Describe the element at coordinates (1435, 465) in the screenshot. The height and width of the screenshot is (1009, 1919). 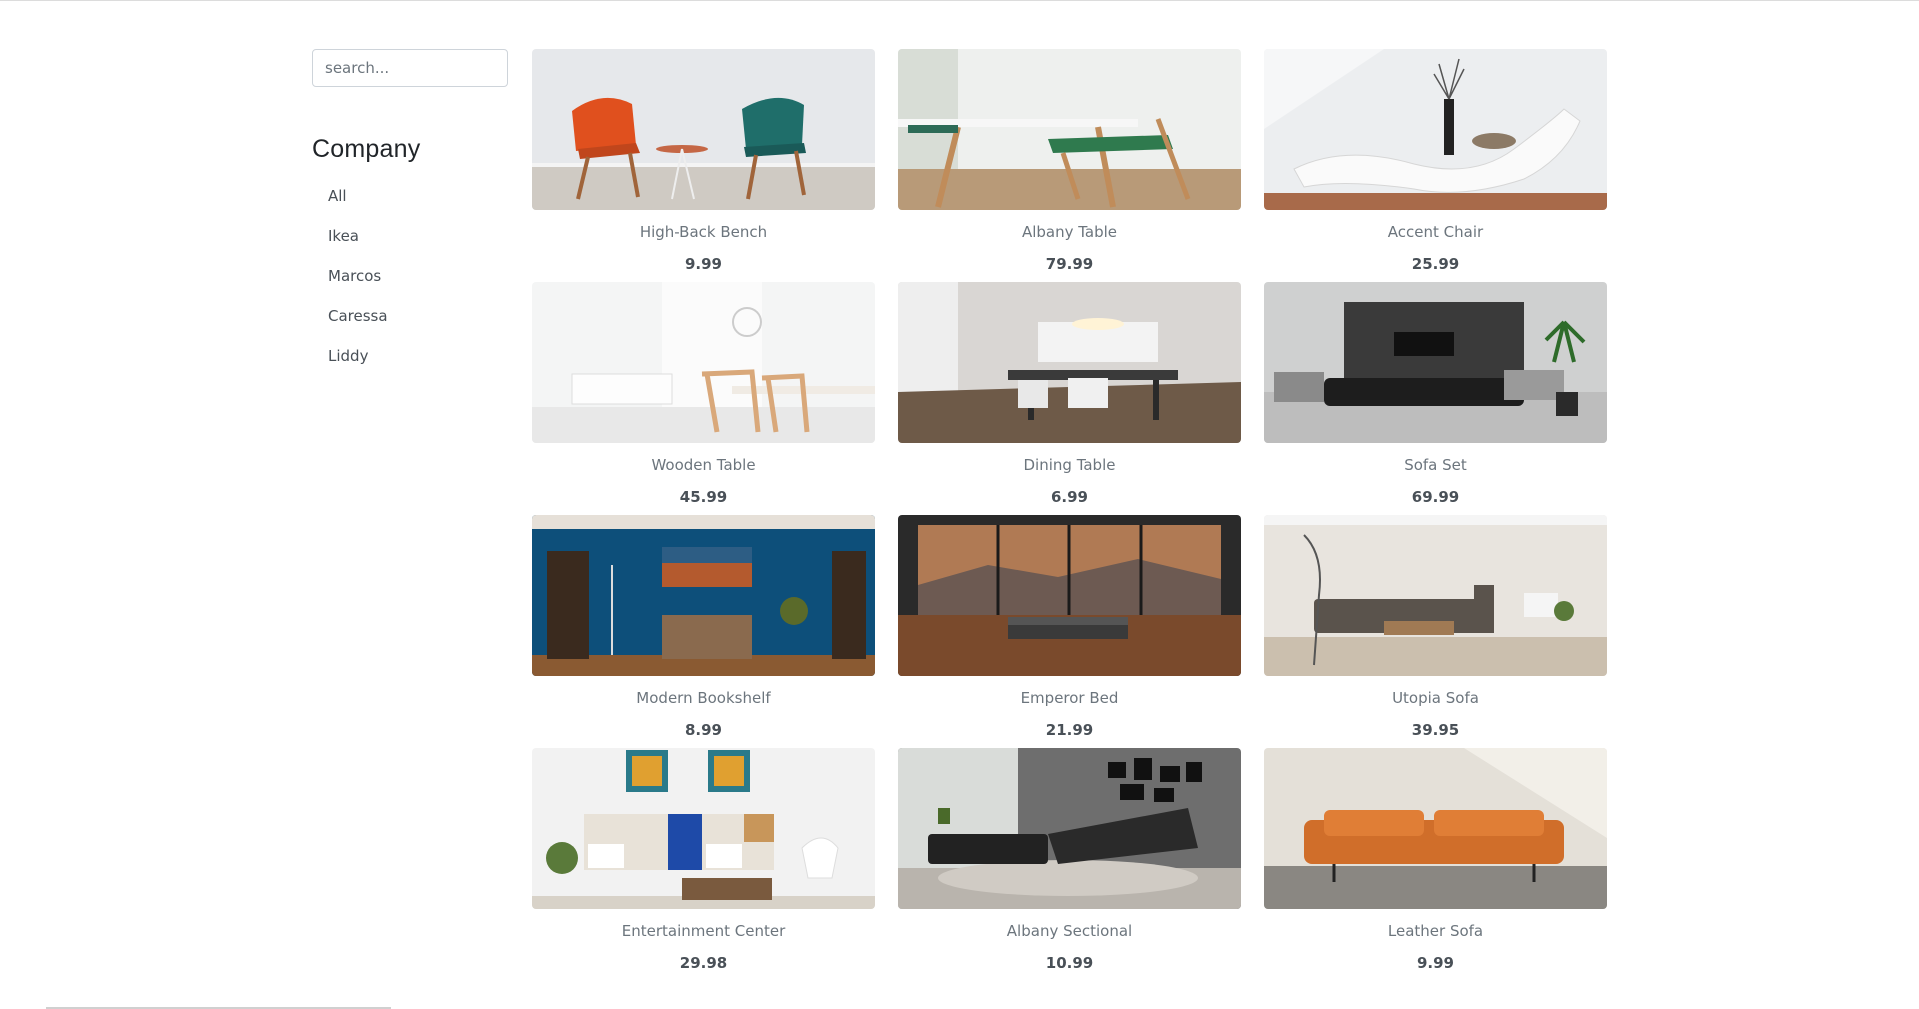
I see `product-name: Sofa Set` at that location.